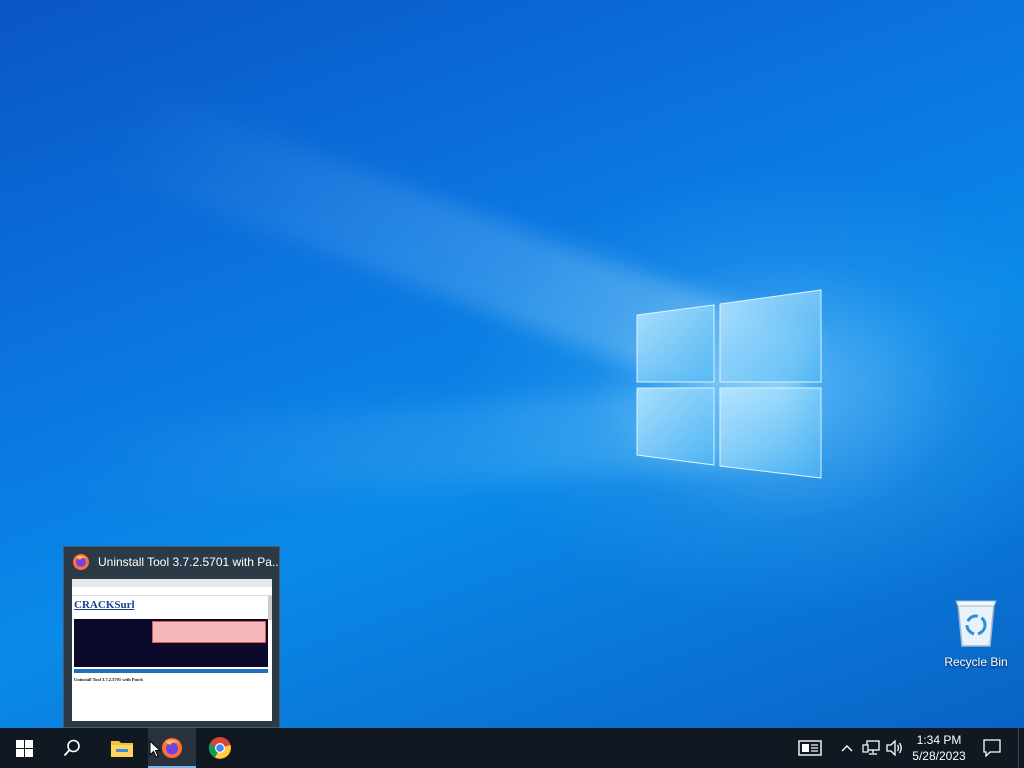 Image resolution: width=1024 pixels, height=768 pixels. I want to click on thumbnail-site-name: CRACKSurl, so click(104, 605).